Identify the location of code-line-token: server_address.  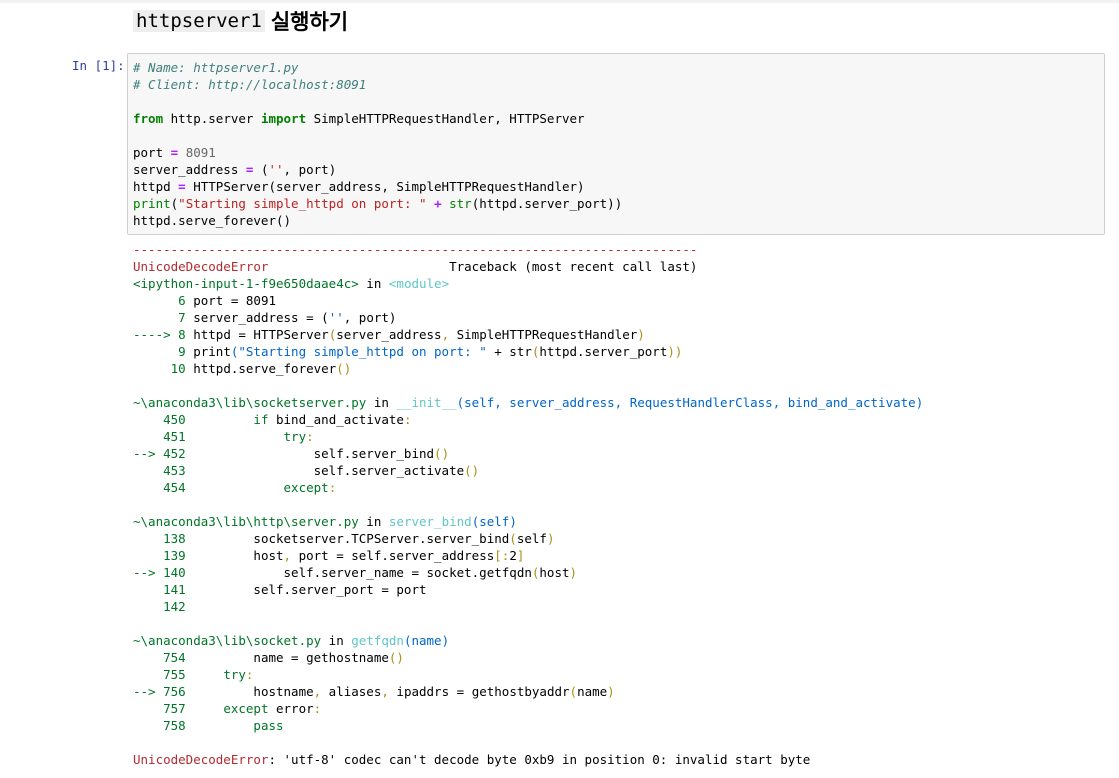
(189, 169).